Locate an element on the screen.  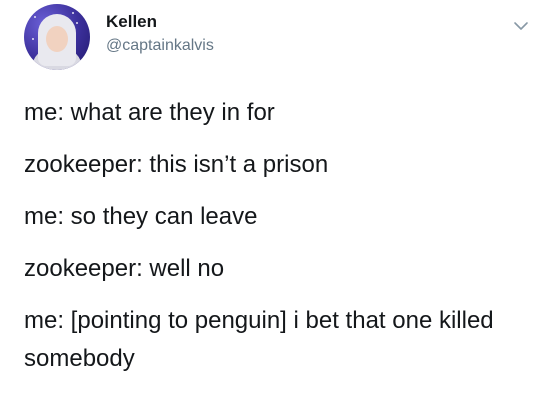
tweet-line: zookeeper: this isn’t a prison is located at coordinates (176, 164).